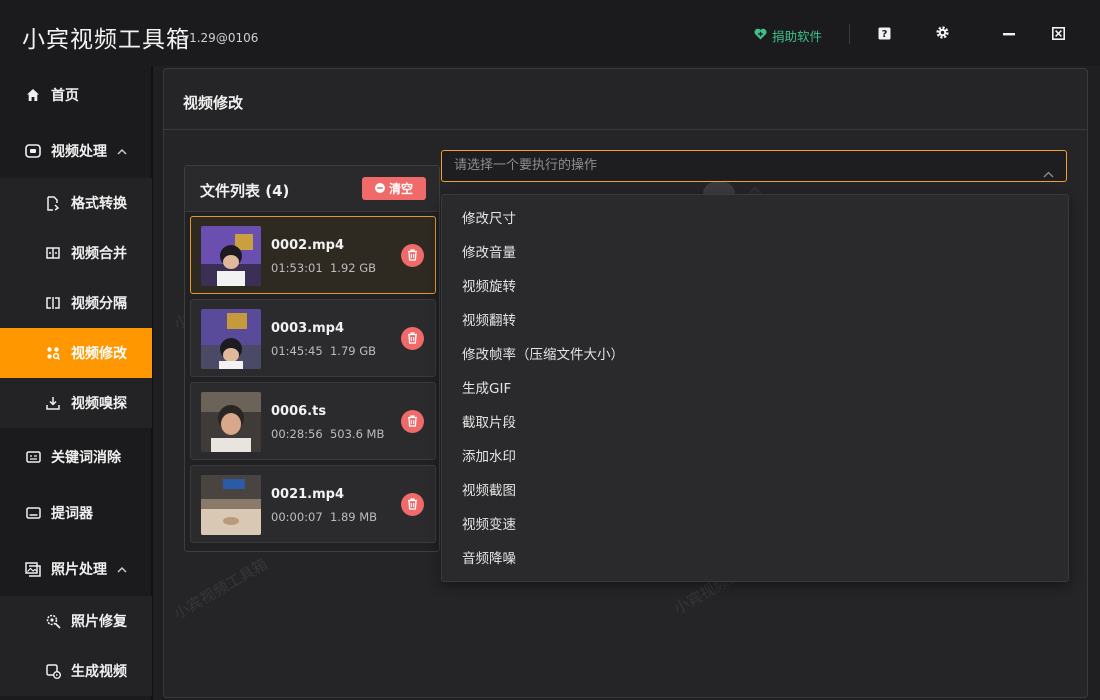 The width and height of the screenshot is (1100, 700). What do you see at coordinates (313, 421) in the screenshot?
I see `file-item: 0006.ts 00:28:56 503.6 MB` at bounding box center [313, 421].